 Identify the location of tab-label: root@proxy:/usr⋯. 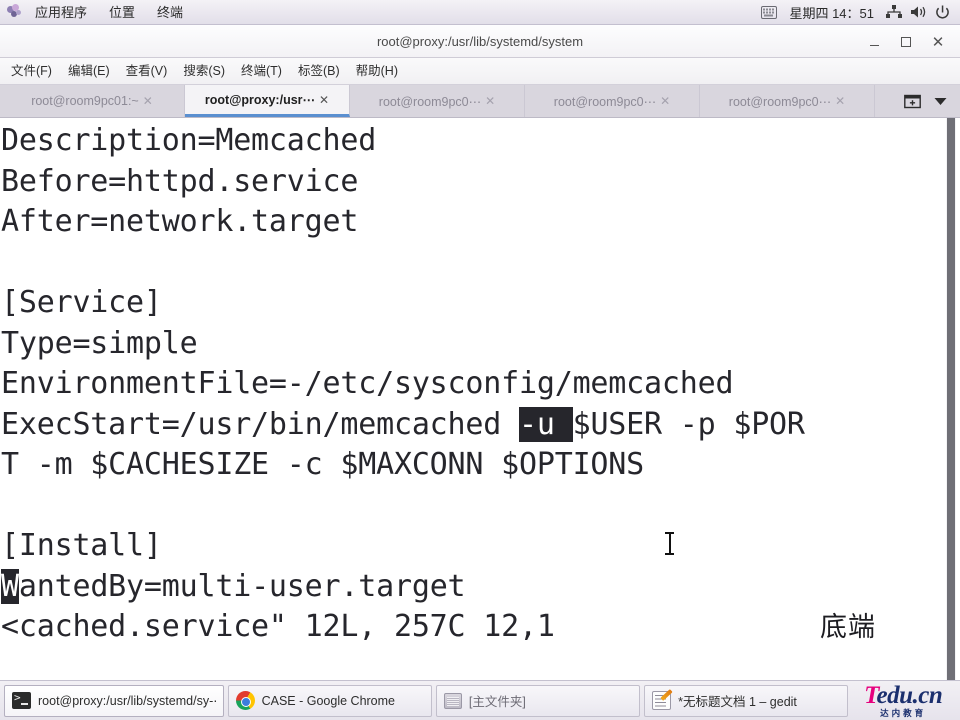
(260, 100).